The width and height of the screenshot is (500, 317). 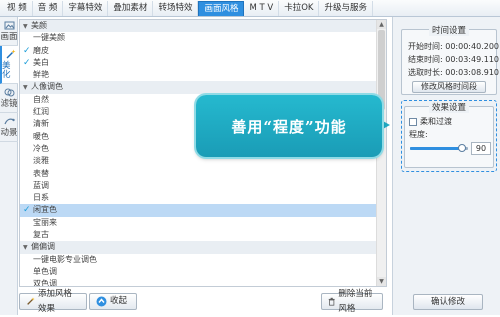 What do you see at coordinates (481, 148) in the screenshot?
I see `degree-value-input: 90` at bounding box center [481, 148].